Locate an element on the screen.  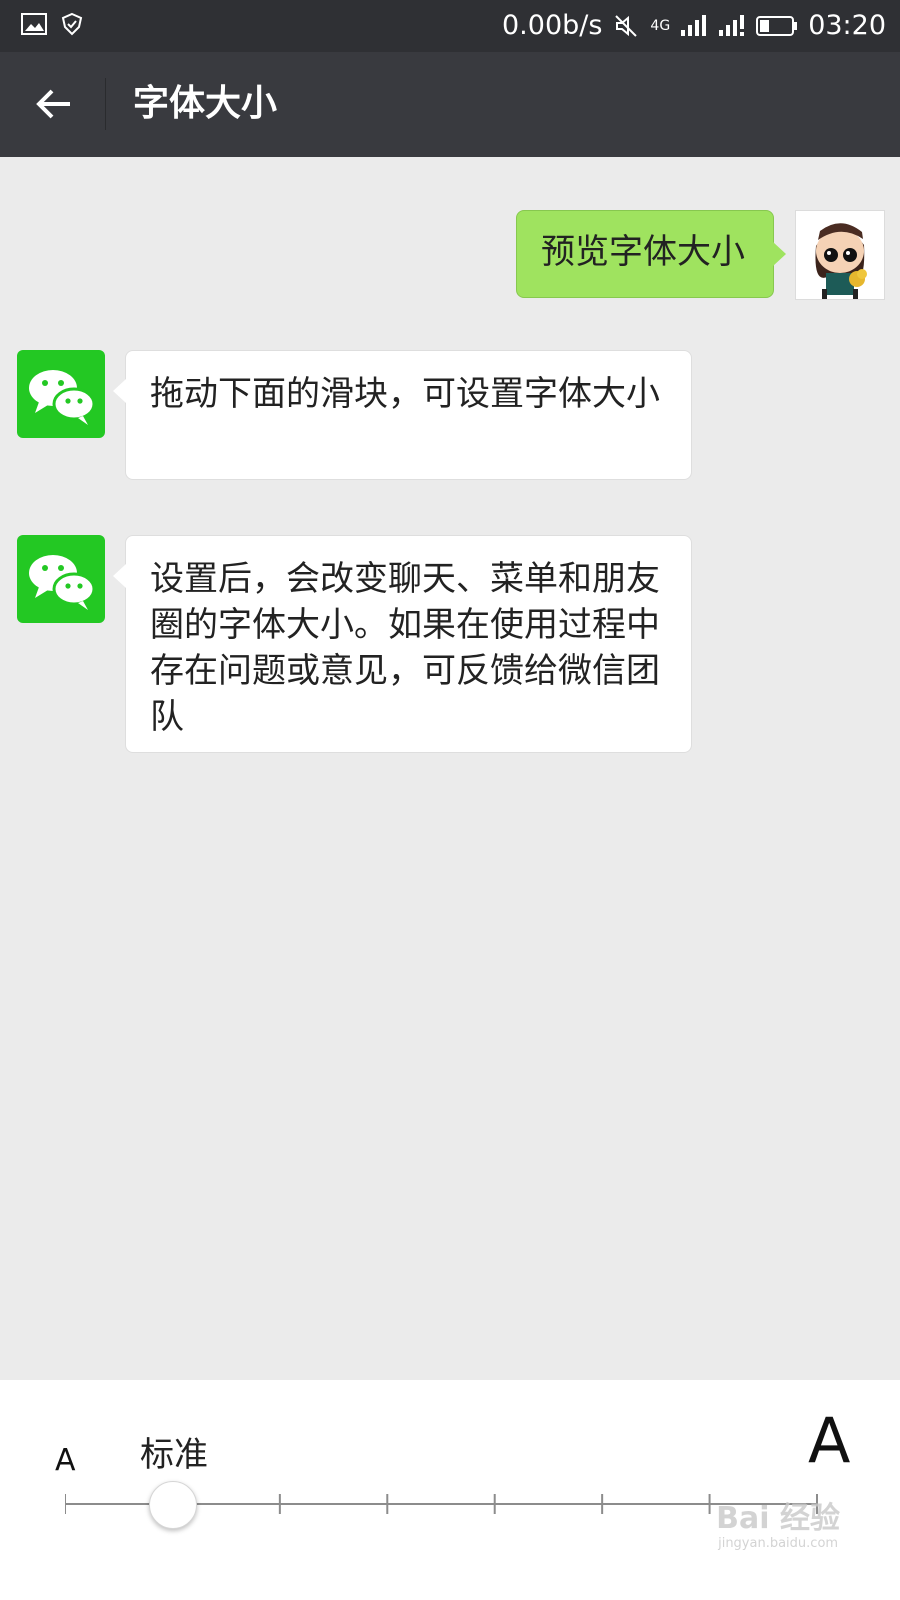
back-button is located at coordinates (54, 104).